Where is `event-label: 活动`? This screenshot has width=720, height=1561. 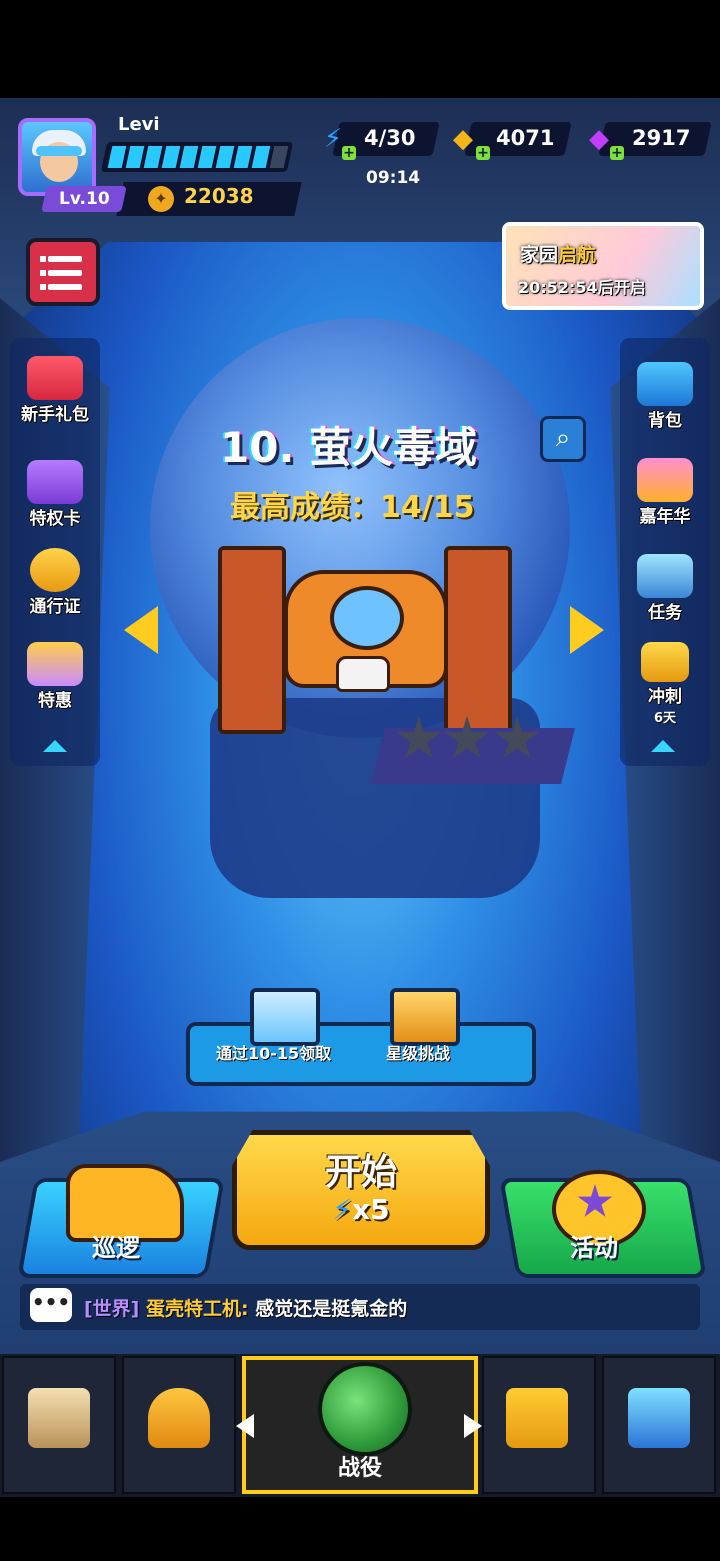 event-label: 活动 is located at coordinates (594, 1248).